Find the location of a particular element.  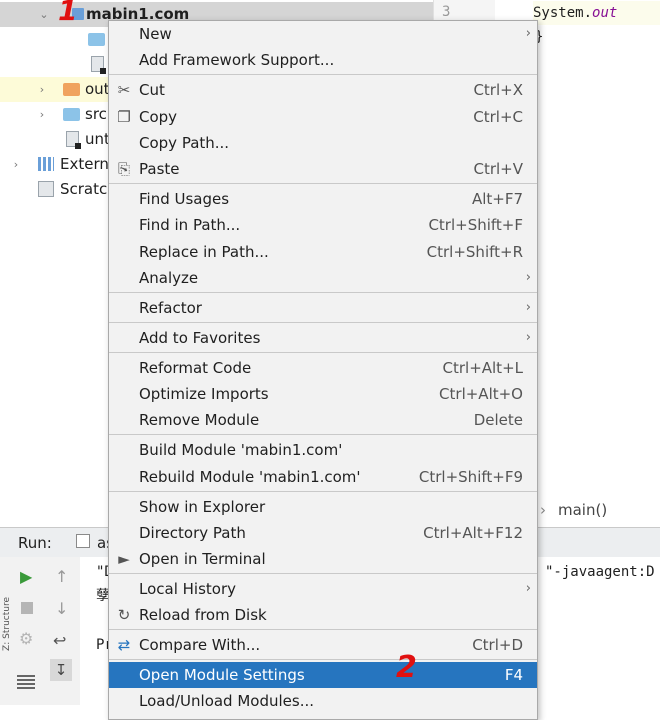

chevron-down-icon: ⌄ is located at coordinates (44, 14).